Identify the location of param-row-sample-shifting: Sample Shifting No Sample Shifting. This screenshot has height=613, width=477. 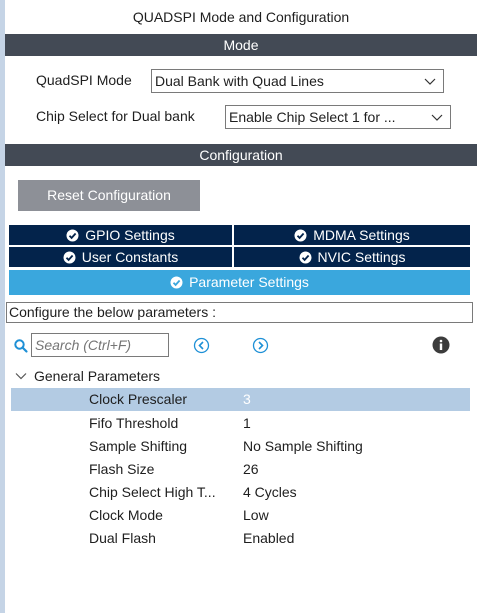
(240, 446).